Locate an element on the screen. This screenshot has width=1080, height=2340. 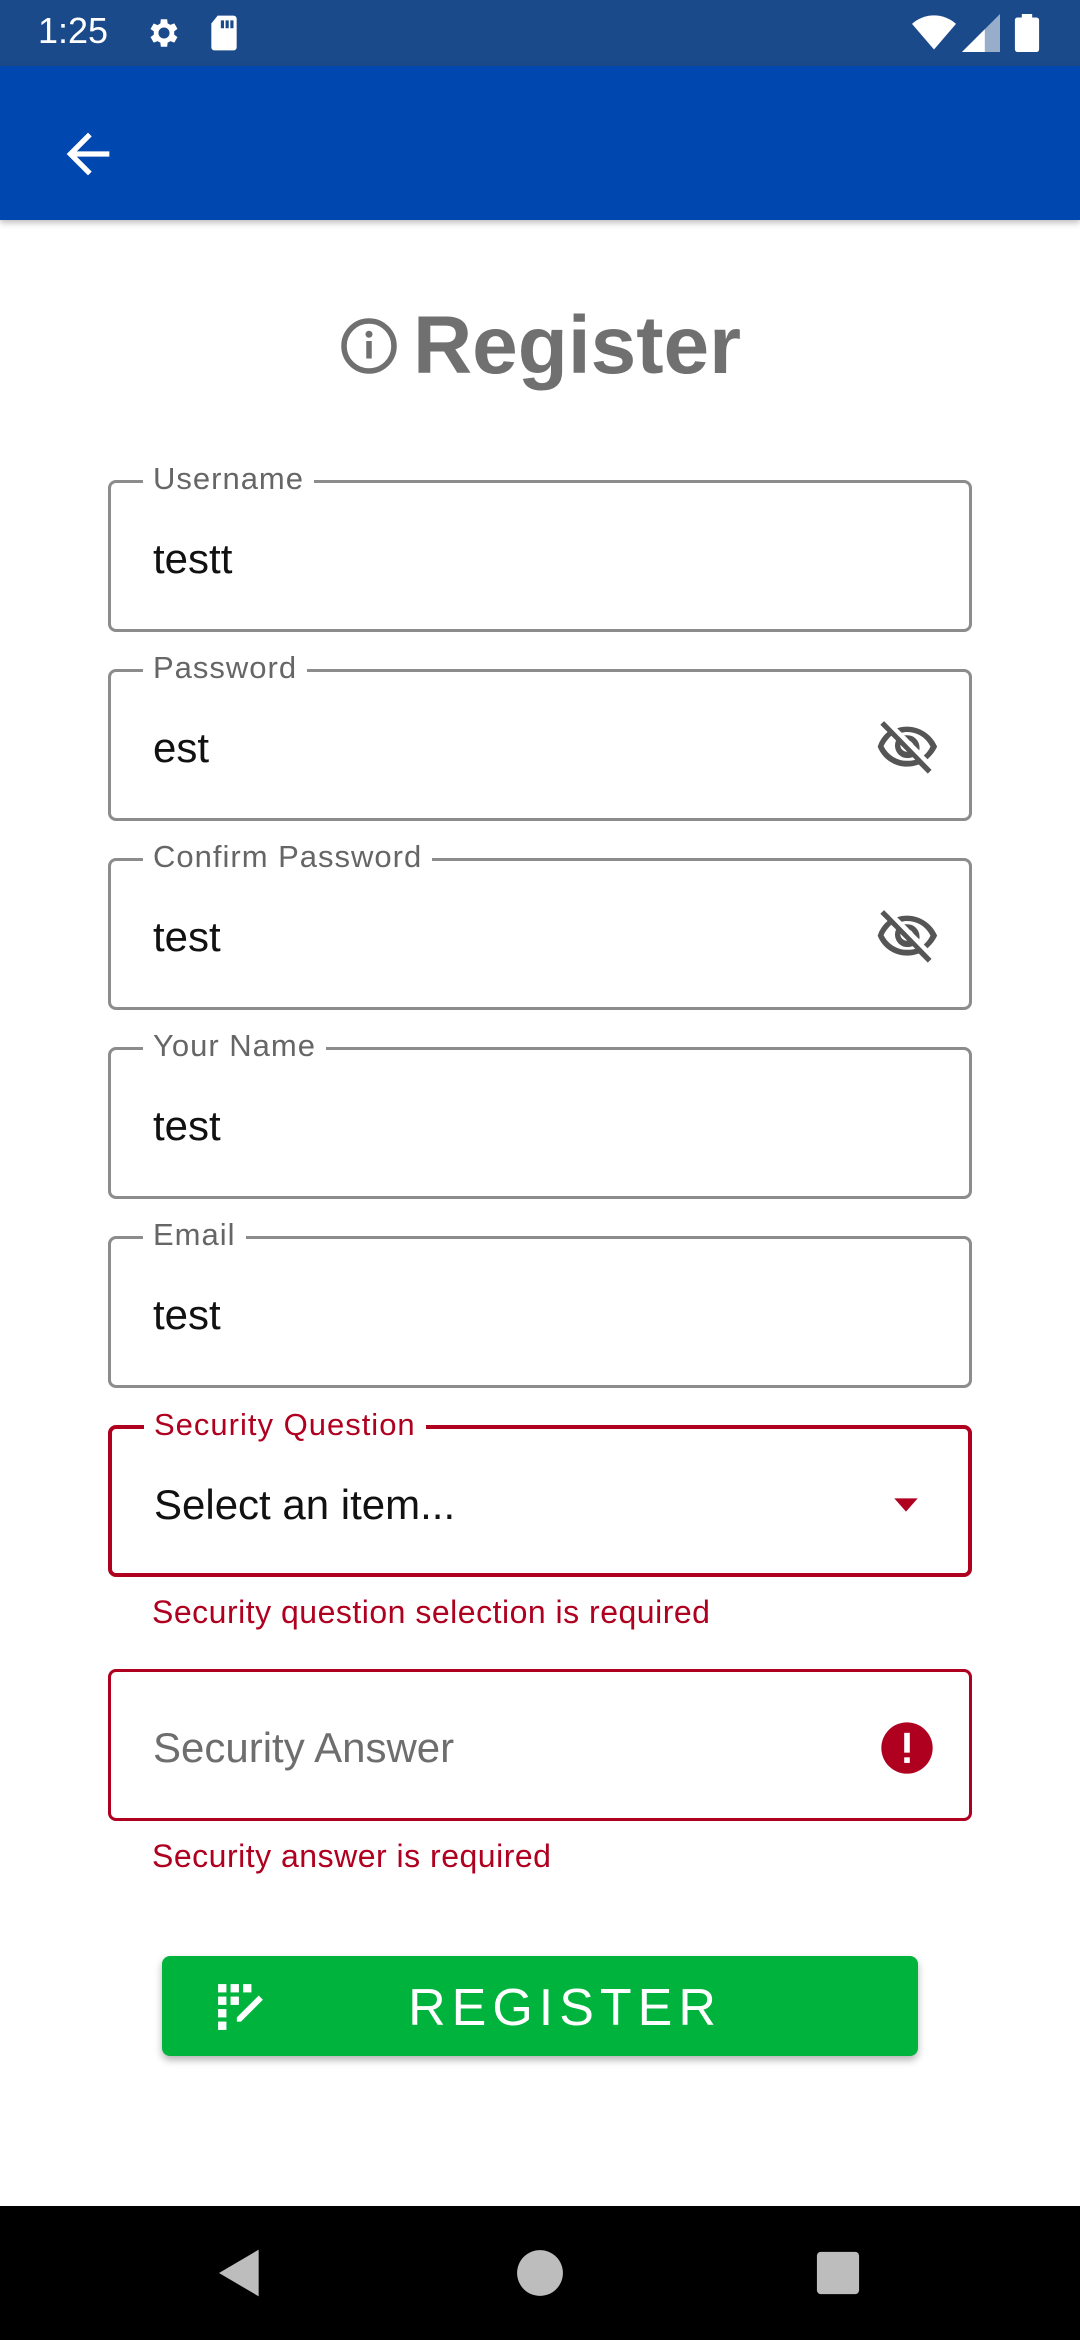
nav-recents-button is located at coordinates (838, 2273).